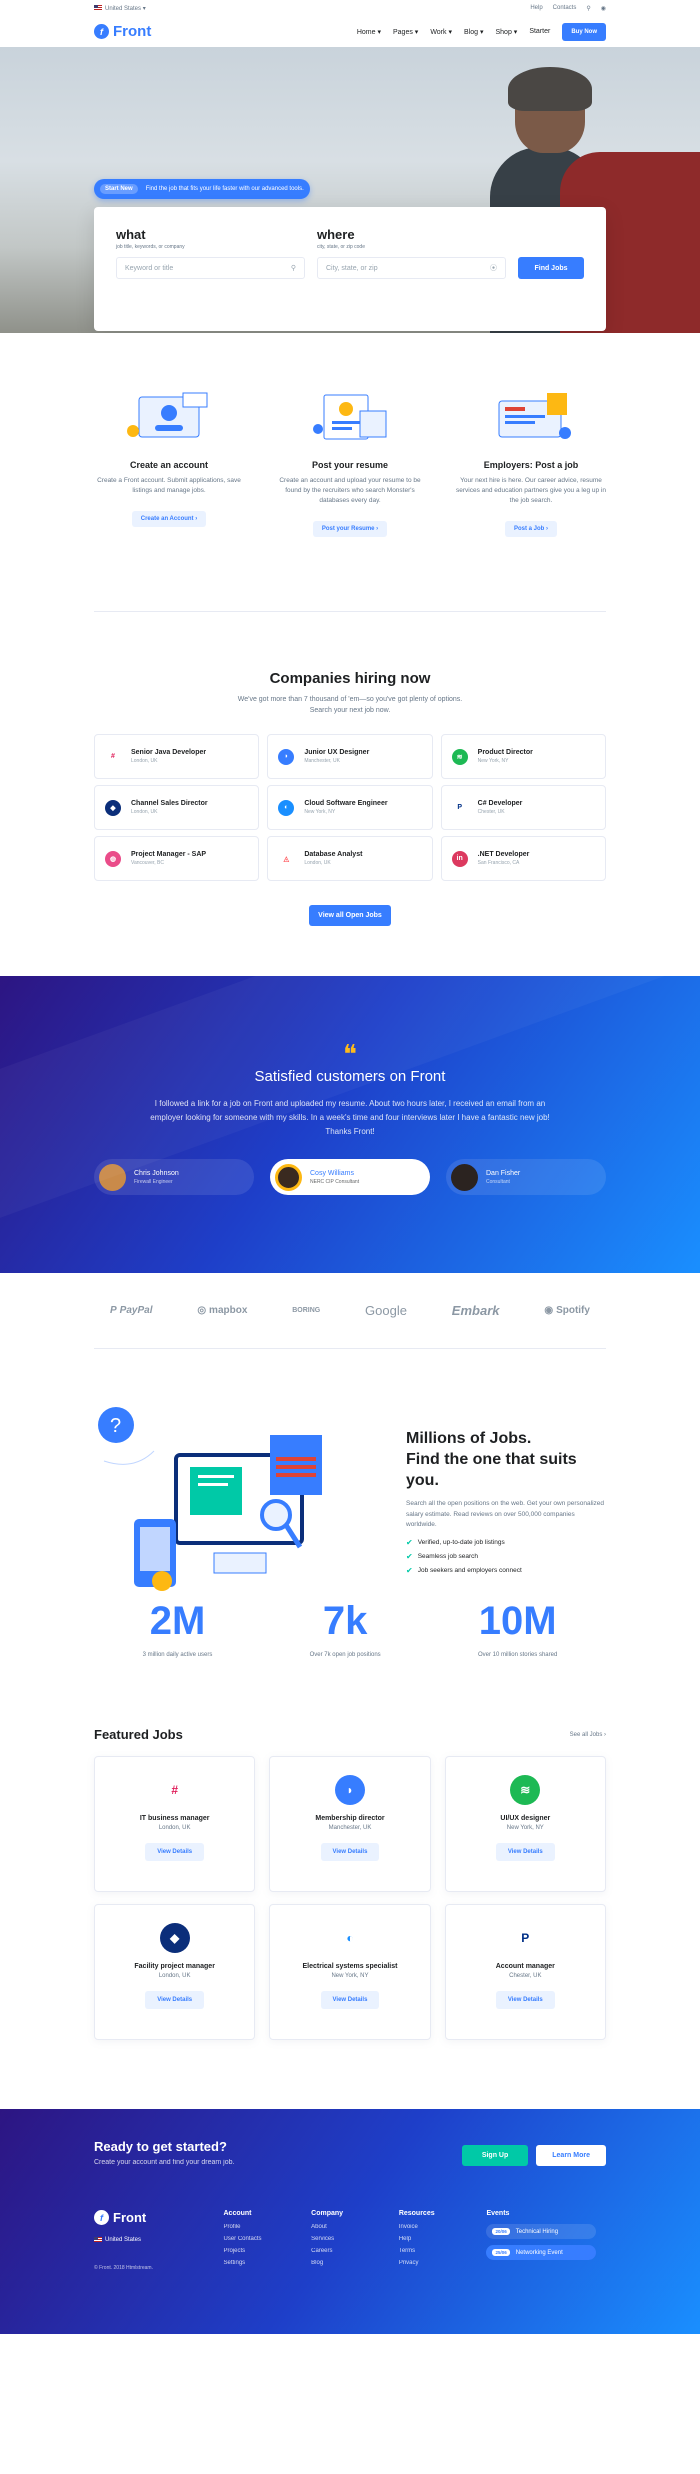  Describe the element at coordinates (588, 1735) in the screenshot. I see `see-all-jobs-link: See all Jobs ›` at that location.